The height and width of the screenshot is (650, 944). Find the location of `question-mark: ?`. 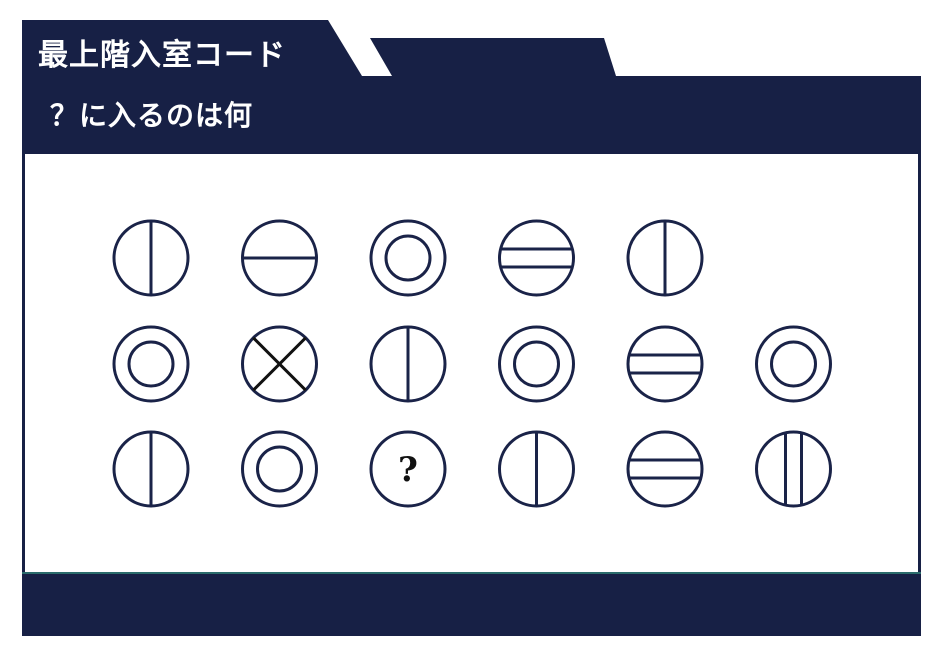

question-mark: ? is located at coordinates (408, 470).